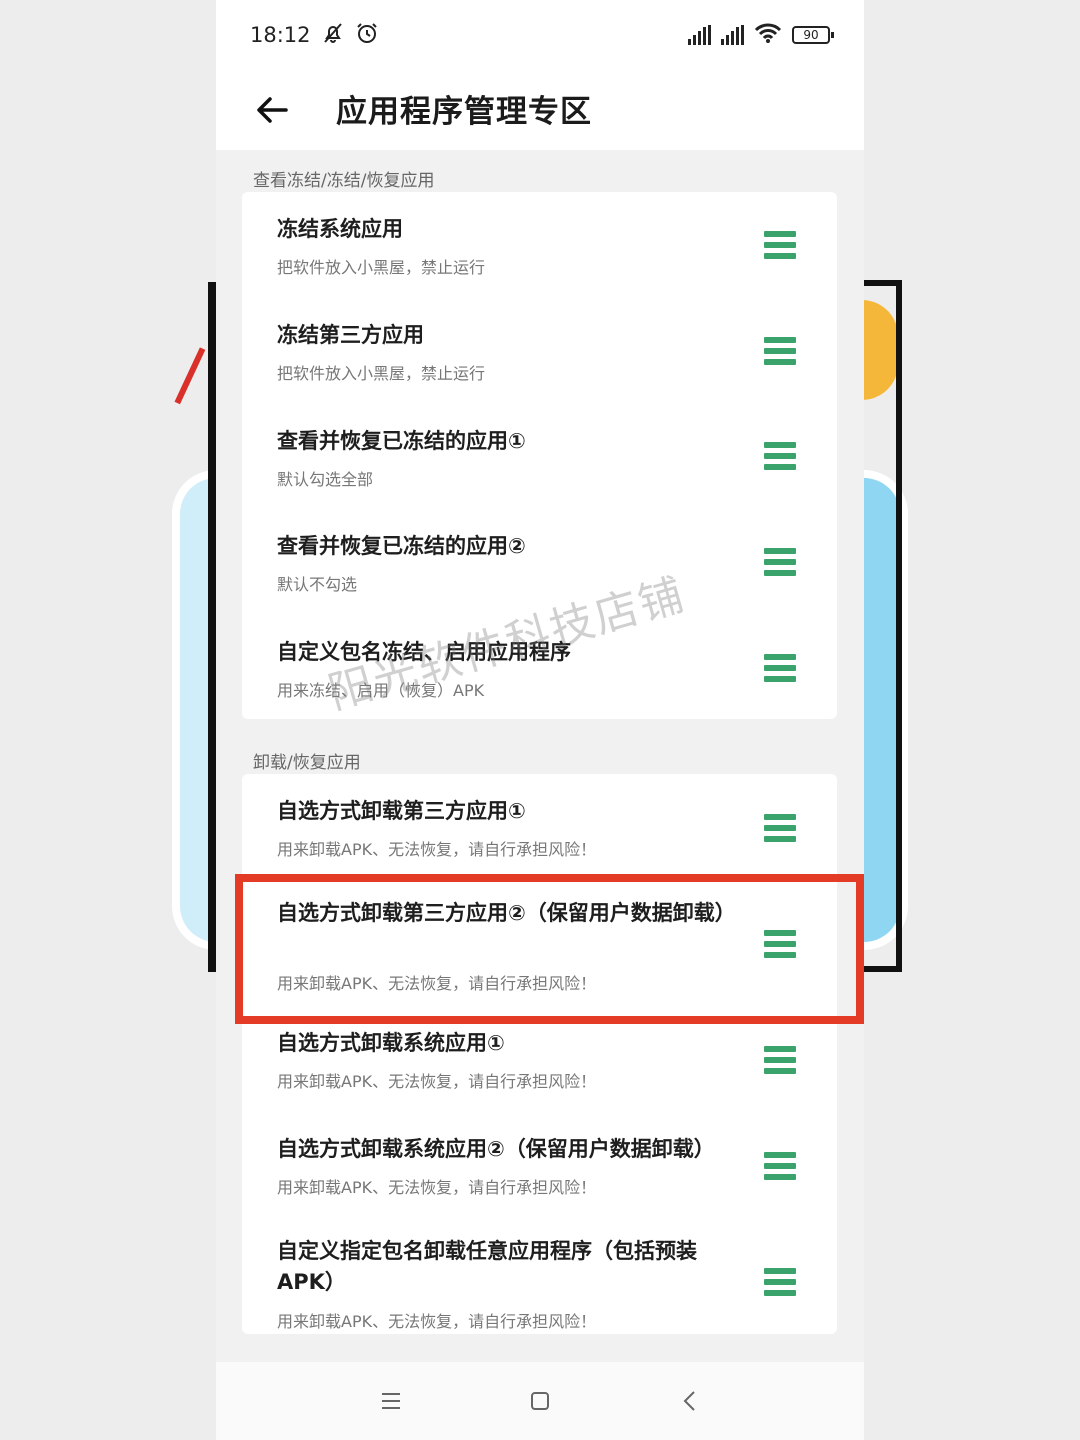  Describe the element at coordinates (317, 584) in the screenshot. I see `item-subtitle: 默认不勾选` at that location.